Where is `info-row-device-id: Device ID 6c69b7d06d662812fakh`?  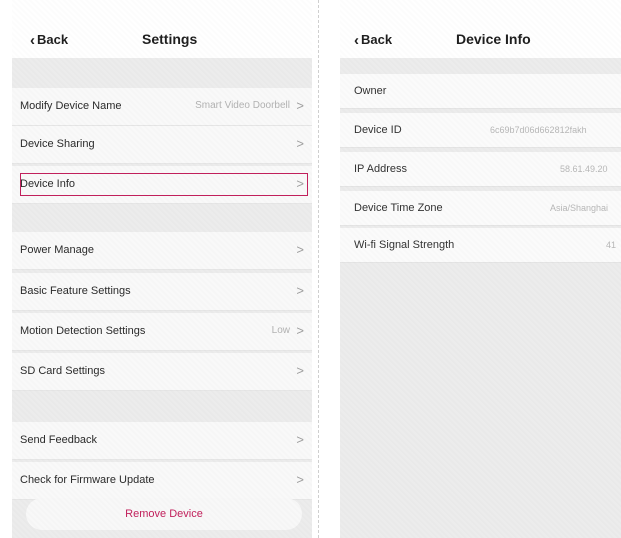
info-row-device-id: Device ID 6c69b7d06d662812fakh is located at coordinates (480, 130).